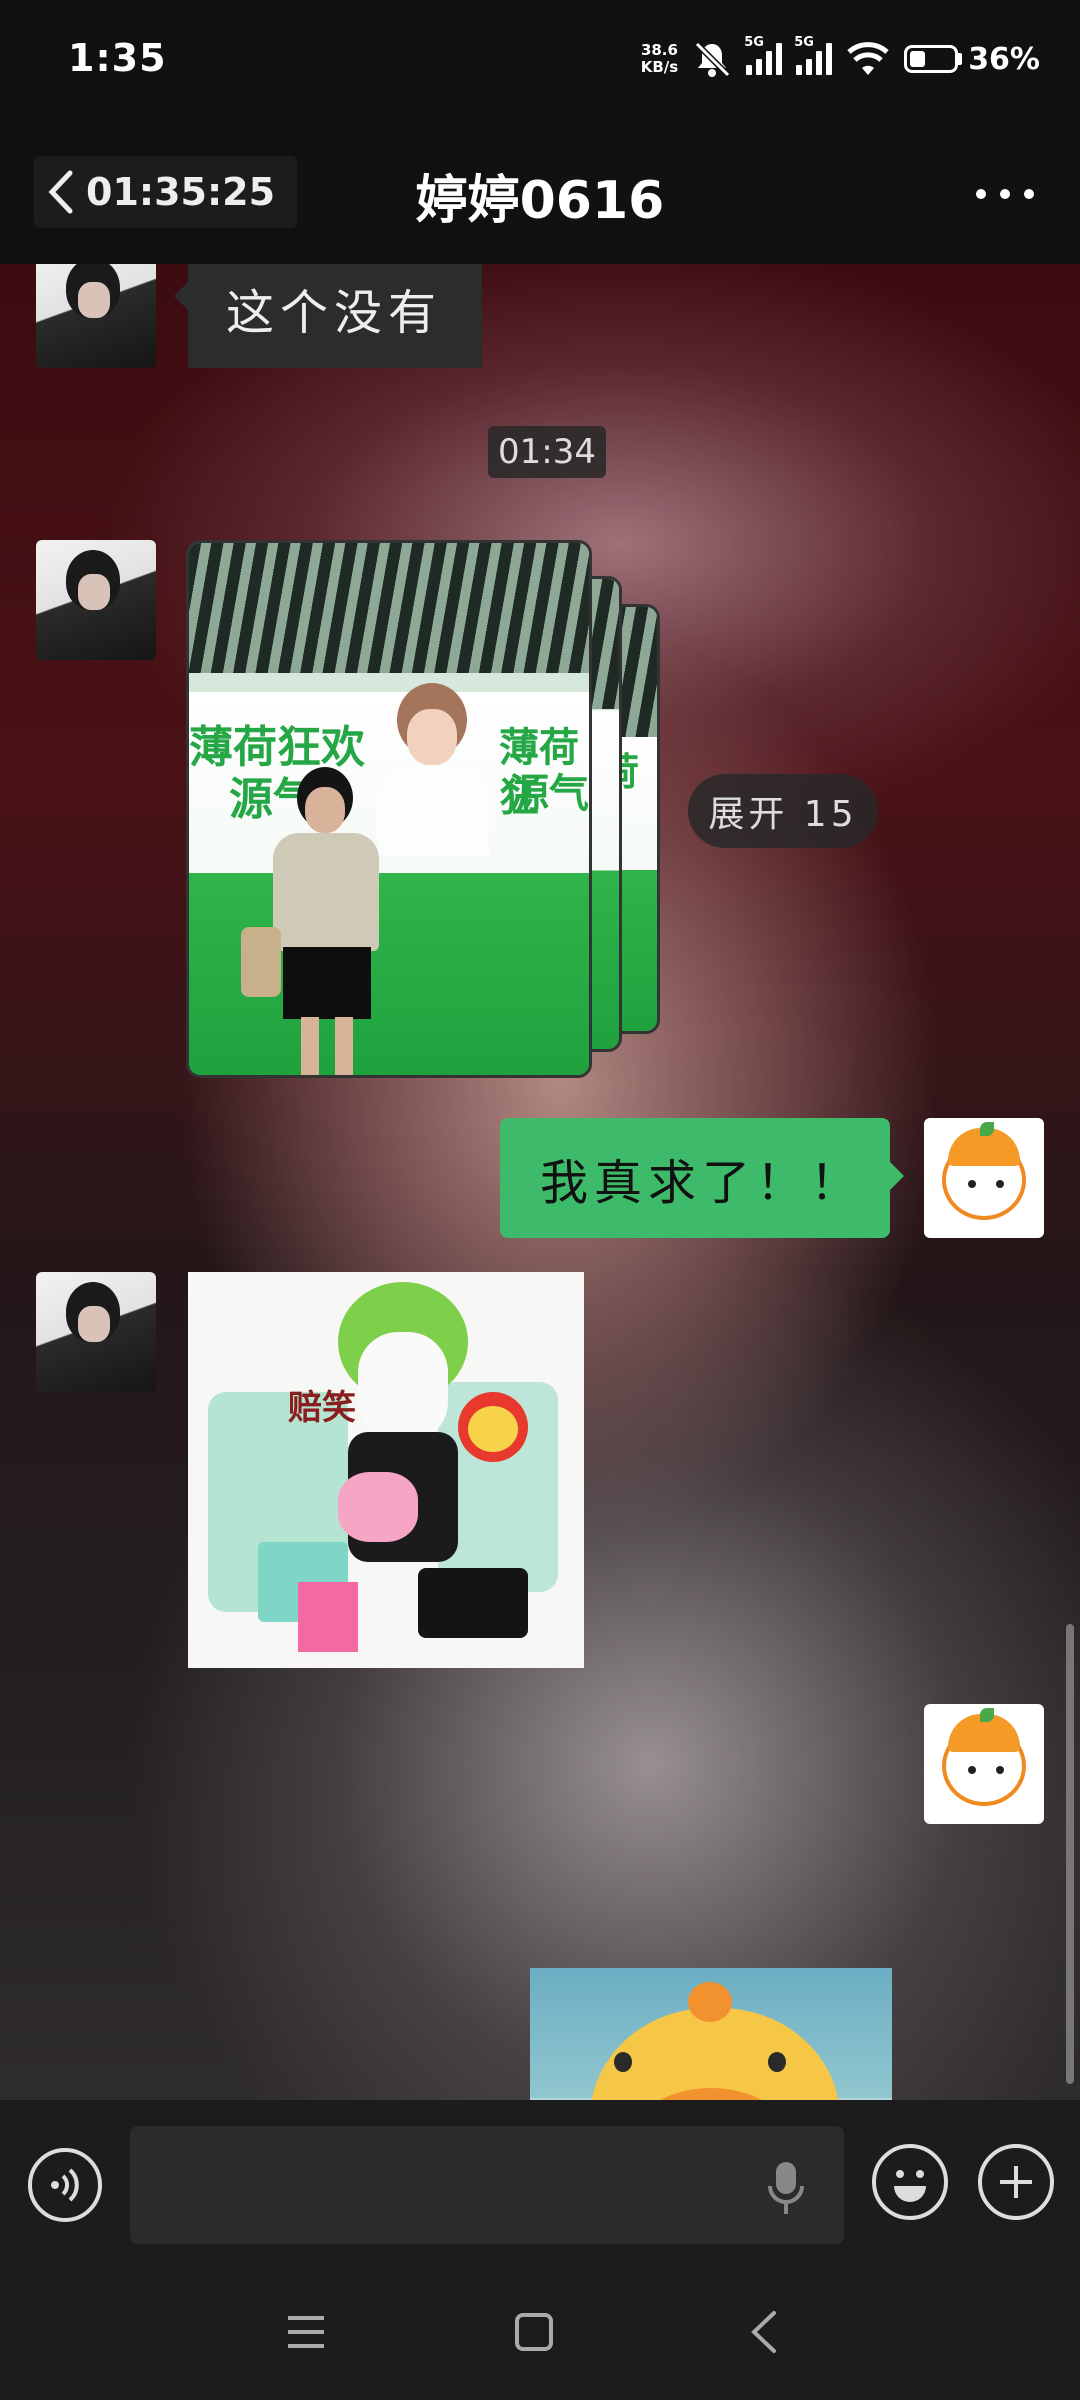 This screenshot has height=2400, width=1080. I want to click on message-bubble-sent: 我真求了！！, so click(702, 1178).